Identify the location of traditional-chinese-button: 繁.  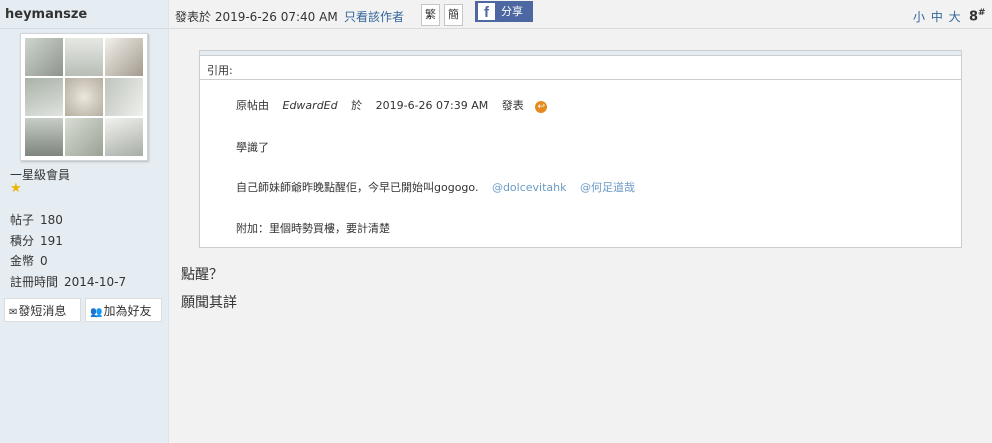
(430, 15).